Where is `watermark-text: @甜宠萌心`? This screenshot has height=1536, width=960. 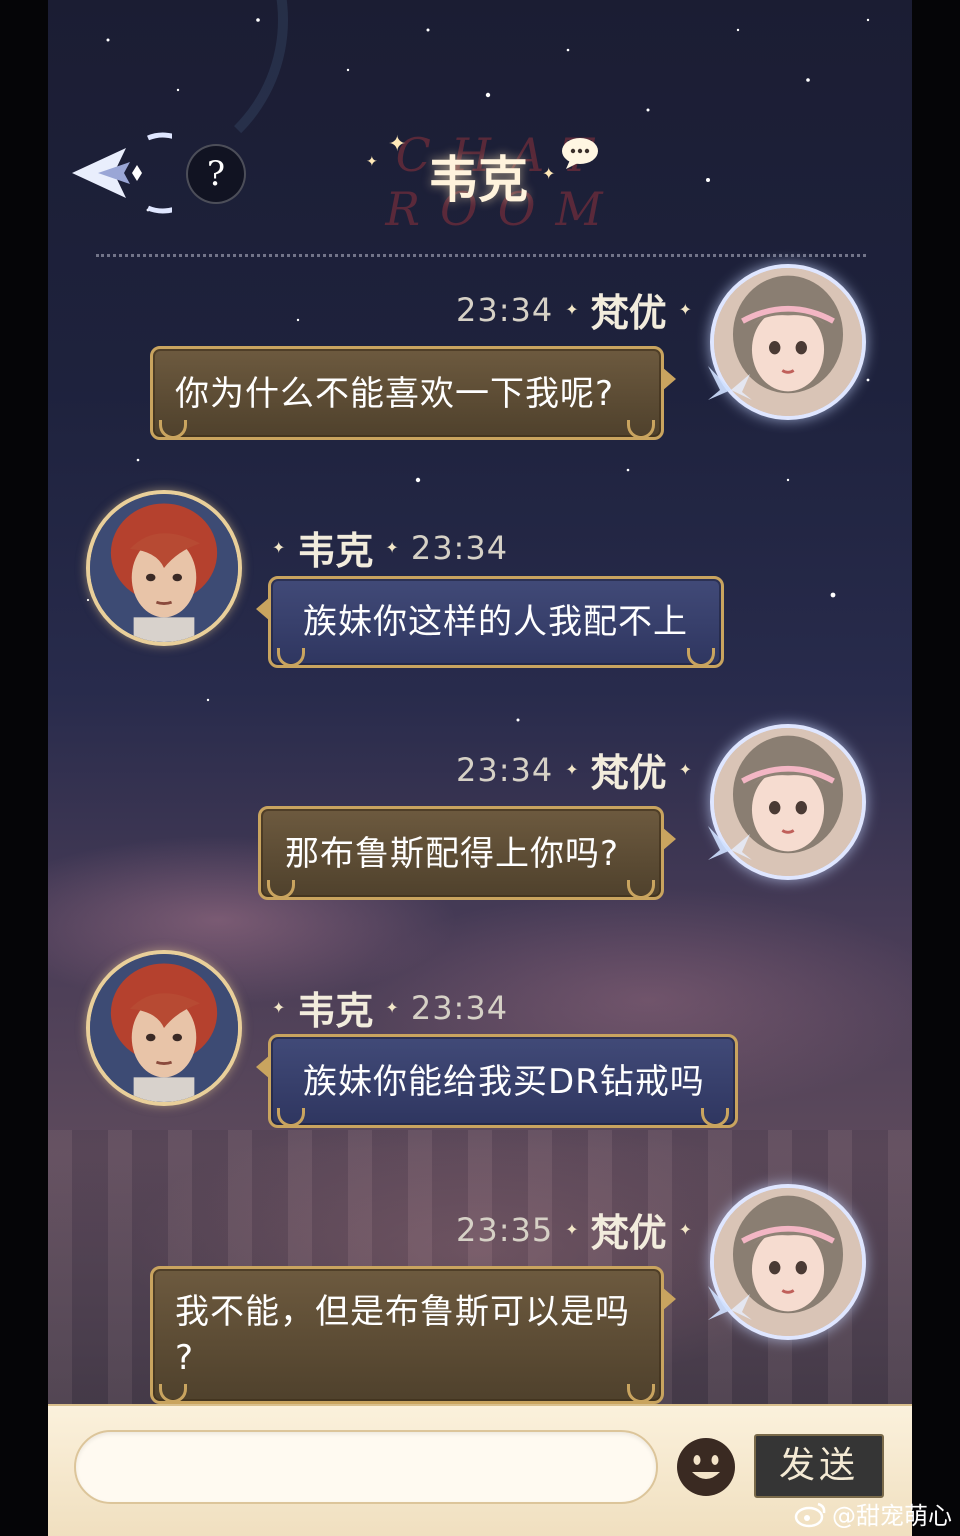 watermark-text: @甜宠萌心 is located at coordinates (892, 1516).